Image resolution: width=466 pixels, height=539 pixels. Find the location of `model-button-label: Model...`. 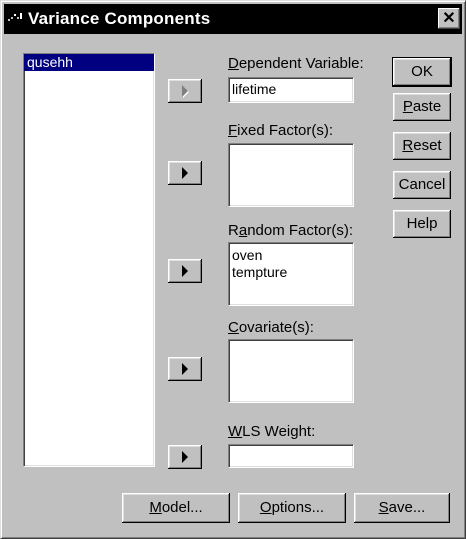

model-button-label: Model... is located at coordinates (176, 507).